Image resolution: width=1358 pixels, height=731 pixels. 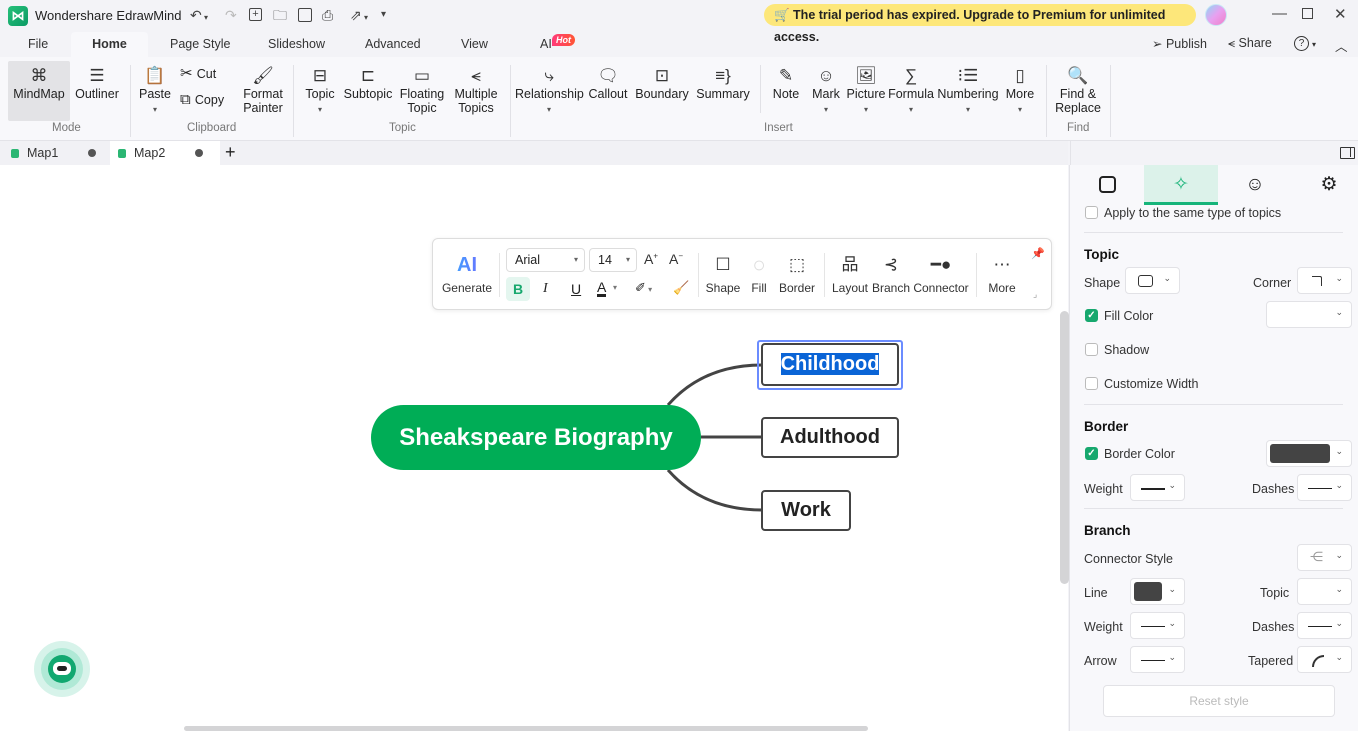 What do you see at coordinates (1341, 45) in the screenshot?
I see `collapse-ribbon-icon: ︿` at bounding box center [1341, 45].